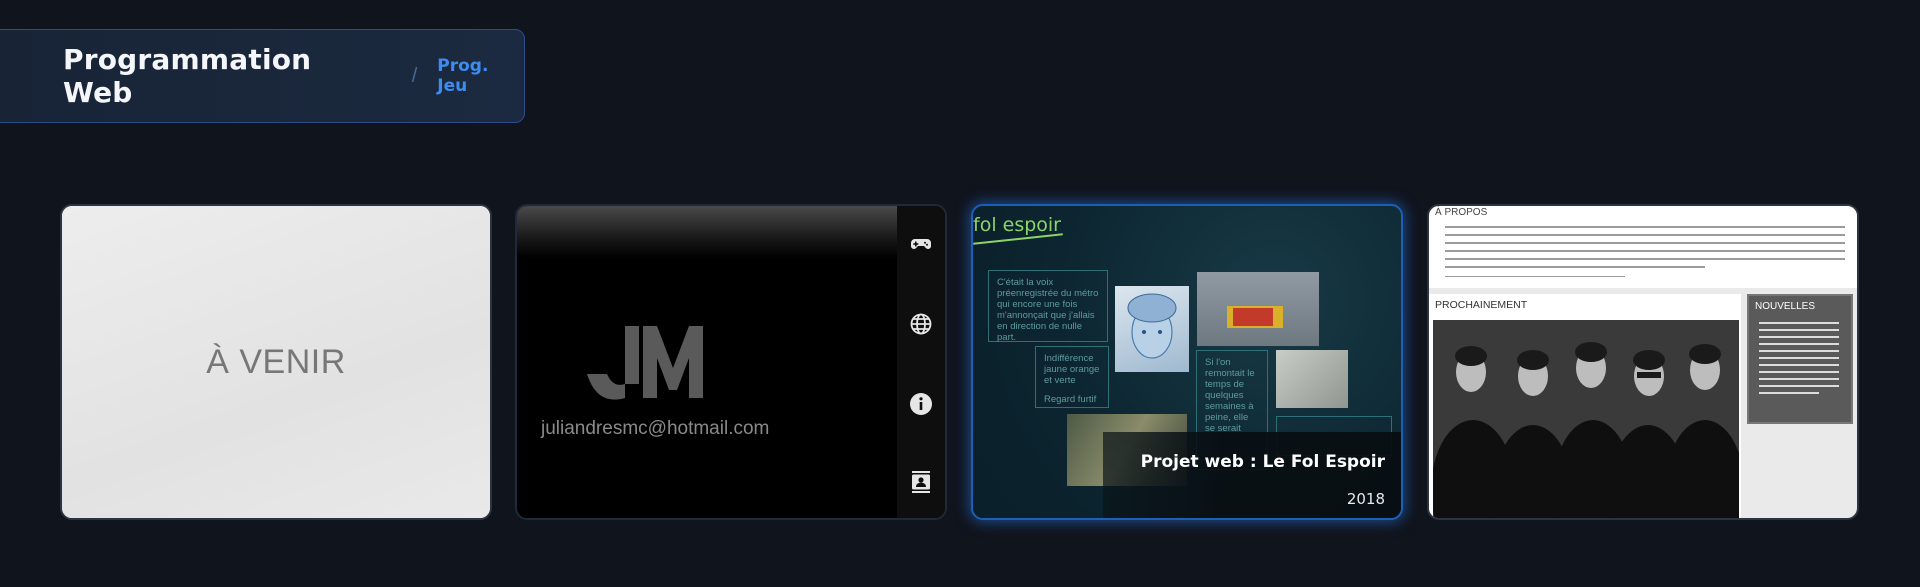 The width and height of the screenshot is (1920, 587). What do you see at coordinates (645, 363) in the screenshot?
I see `jm-logo` at bounding box center [645, 363].